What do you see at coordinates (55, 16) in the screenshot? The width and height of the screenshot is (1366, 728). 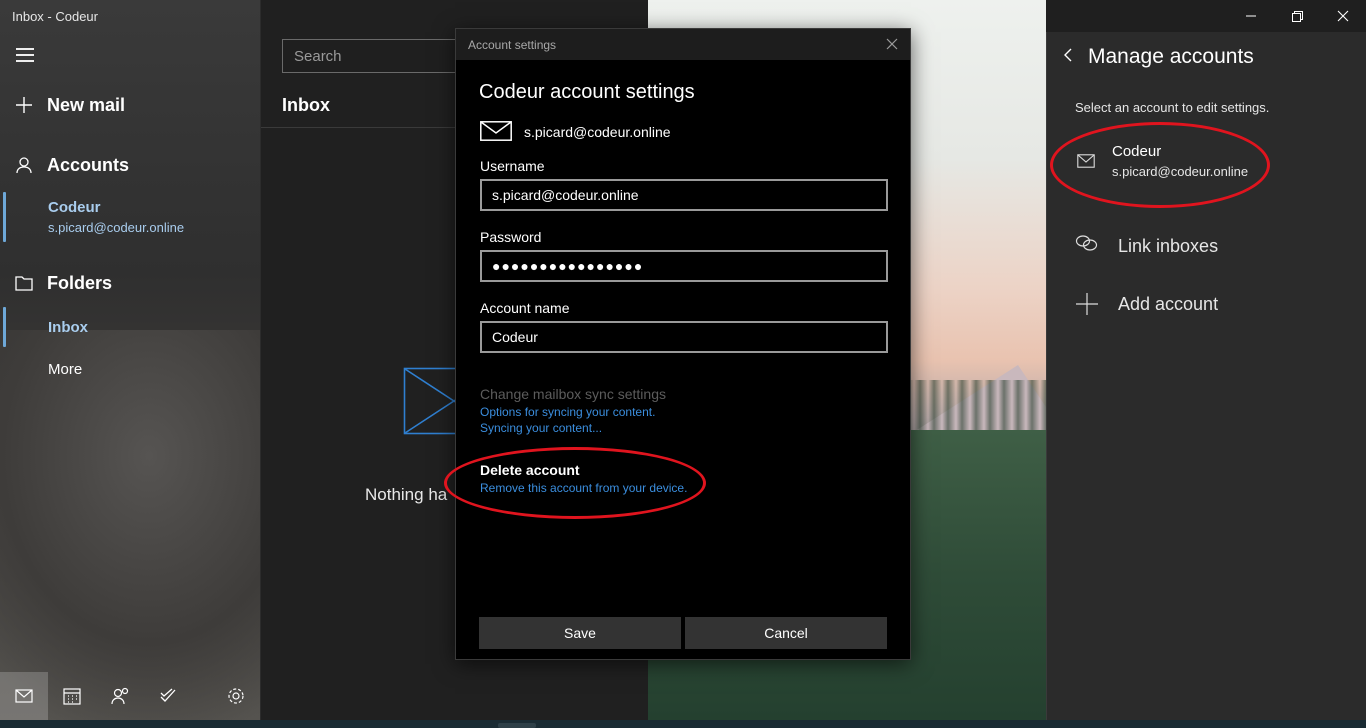 I see `window-title: Inbox - Codeur` at bounding box center [55, 16].